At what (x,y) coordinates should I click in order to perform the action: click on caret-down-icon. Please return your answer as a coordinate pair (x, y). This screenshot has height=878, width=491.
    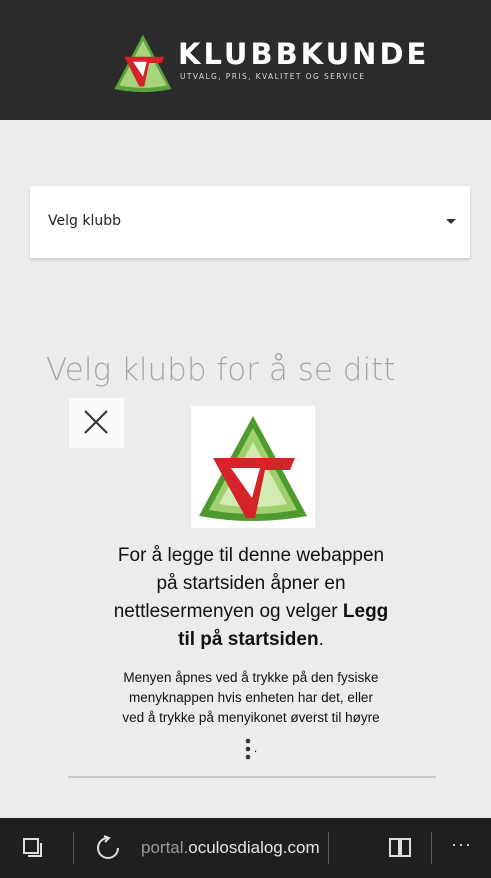
    Looking at the image, I should click on (451, 221).